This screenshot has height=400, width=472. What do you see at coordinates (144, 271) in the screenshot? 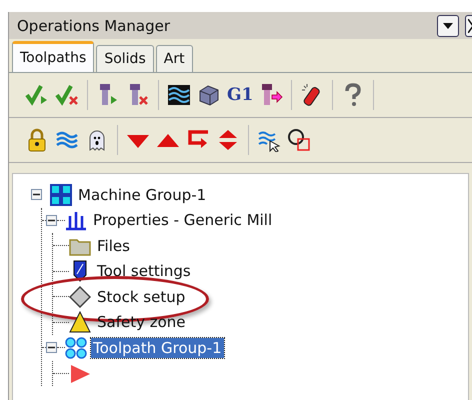
I see `tree-item: Tool settings` at bounding box center [144, 271].